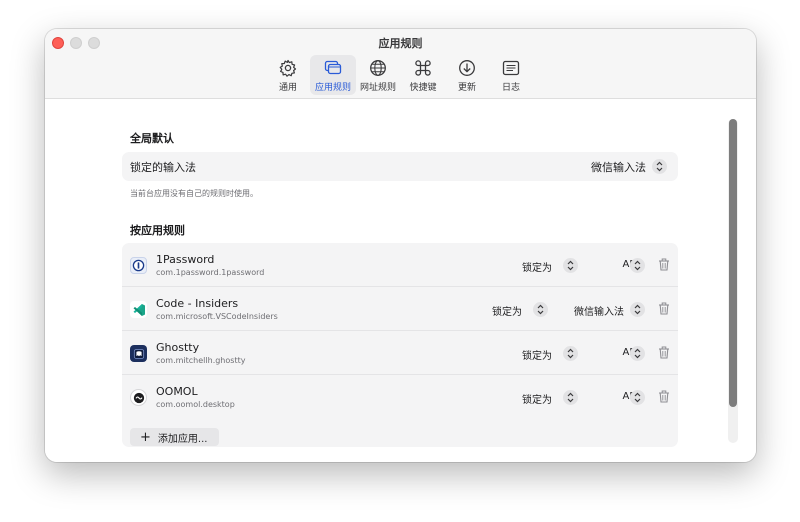 This screenshot has height=522, width=800. I want to click on global-input-method-picker, so click(659, 166).